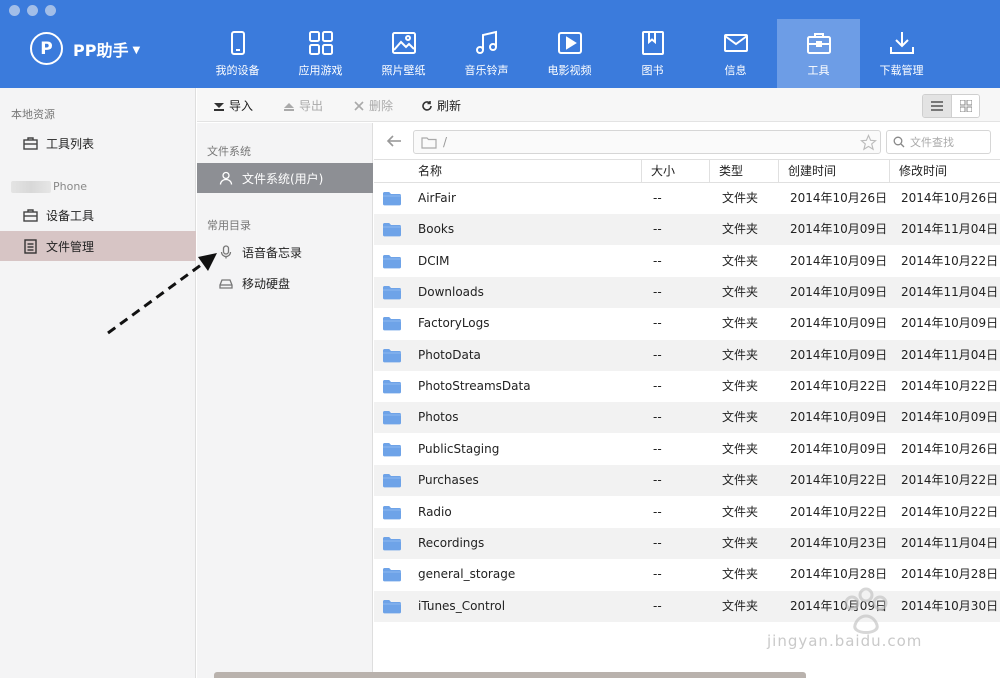  I want to click on folder-outline-icon, so click(429, 142).